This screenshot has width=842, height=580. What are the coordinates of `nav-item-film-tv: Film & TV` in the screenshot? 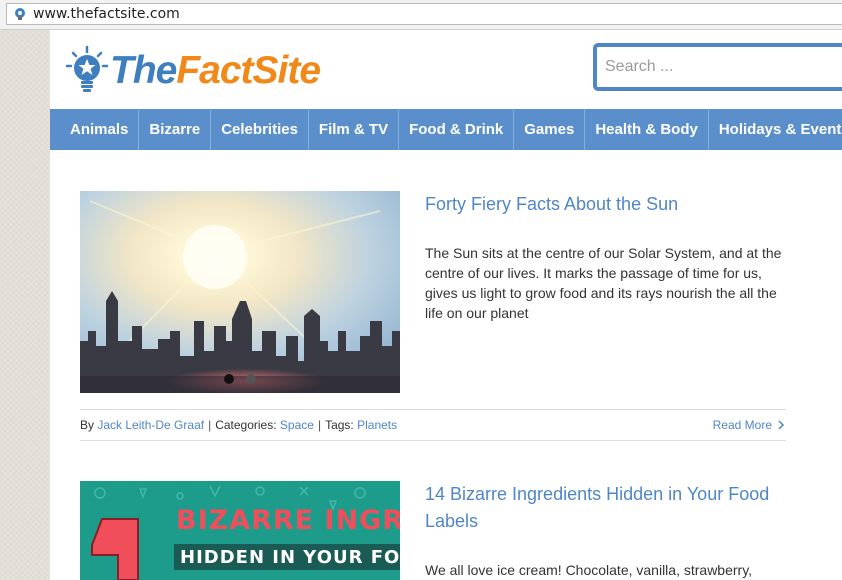 It's located at (354, 129).